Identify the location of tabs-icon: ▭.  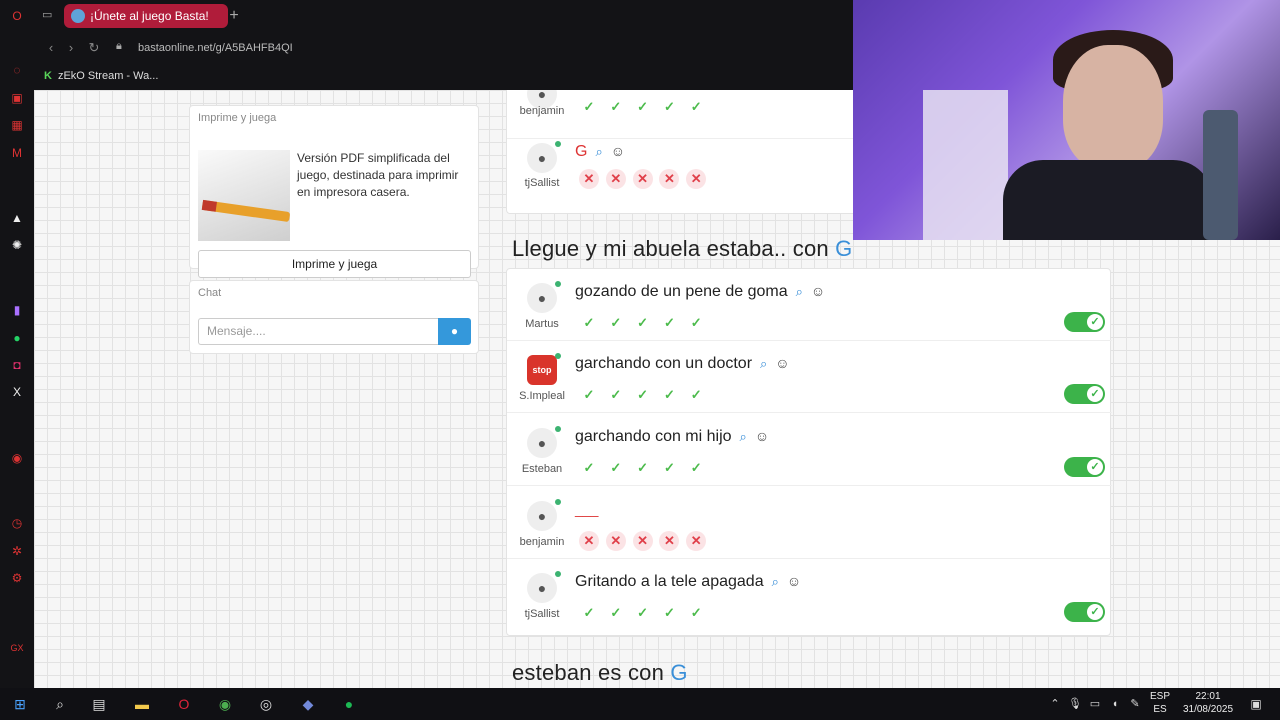
(49, 15).